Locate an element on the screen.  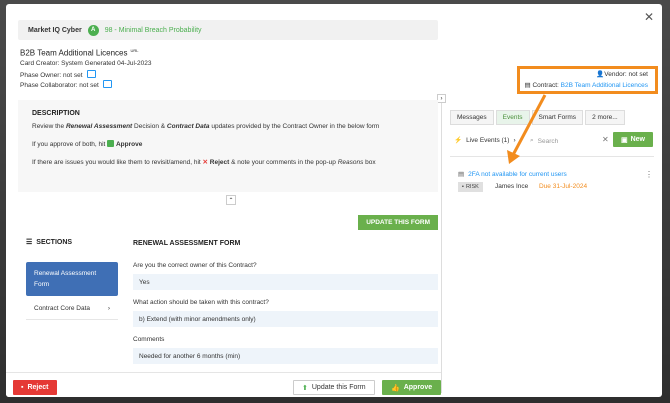
new-event-button: ▣ New is located at coordinates (633, 139).